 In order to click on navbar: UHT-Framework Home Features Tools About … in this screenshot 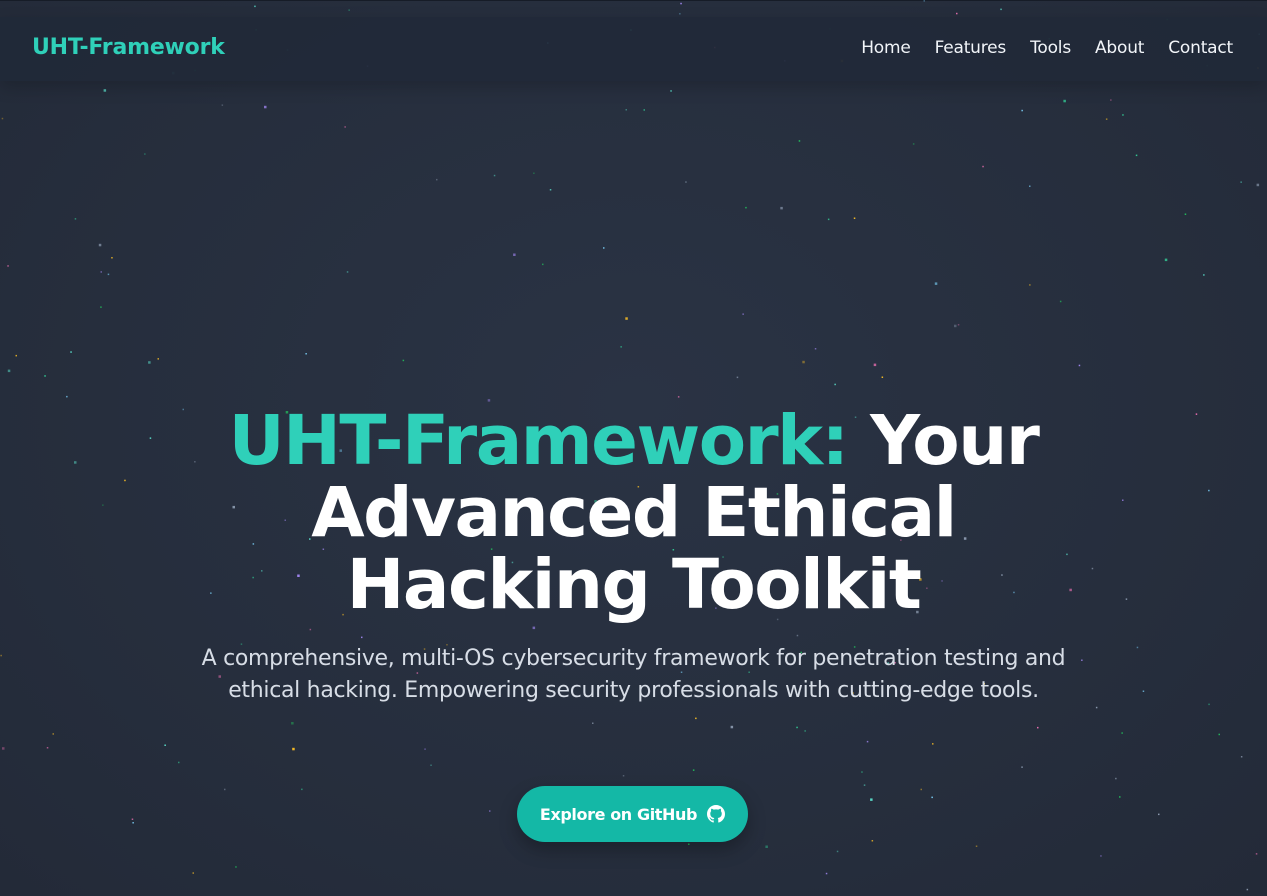, I will do `click(633, 49)`.